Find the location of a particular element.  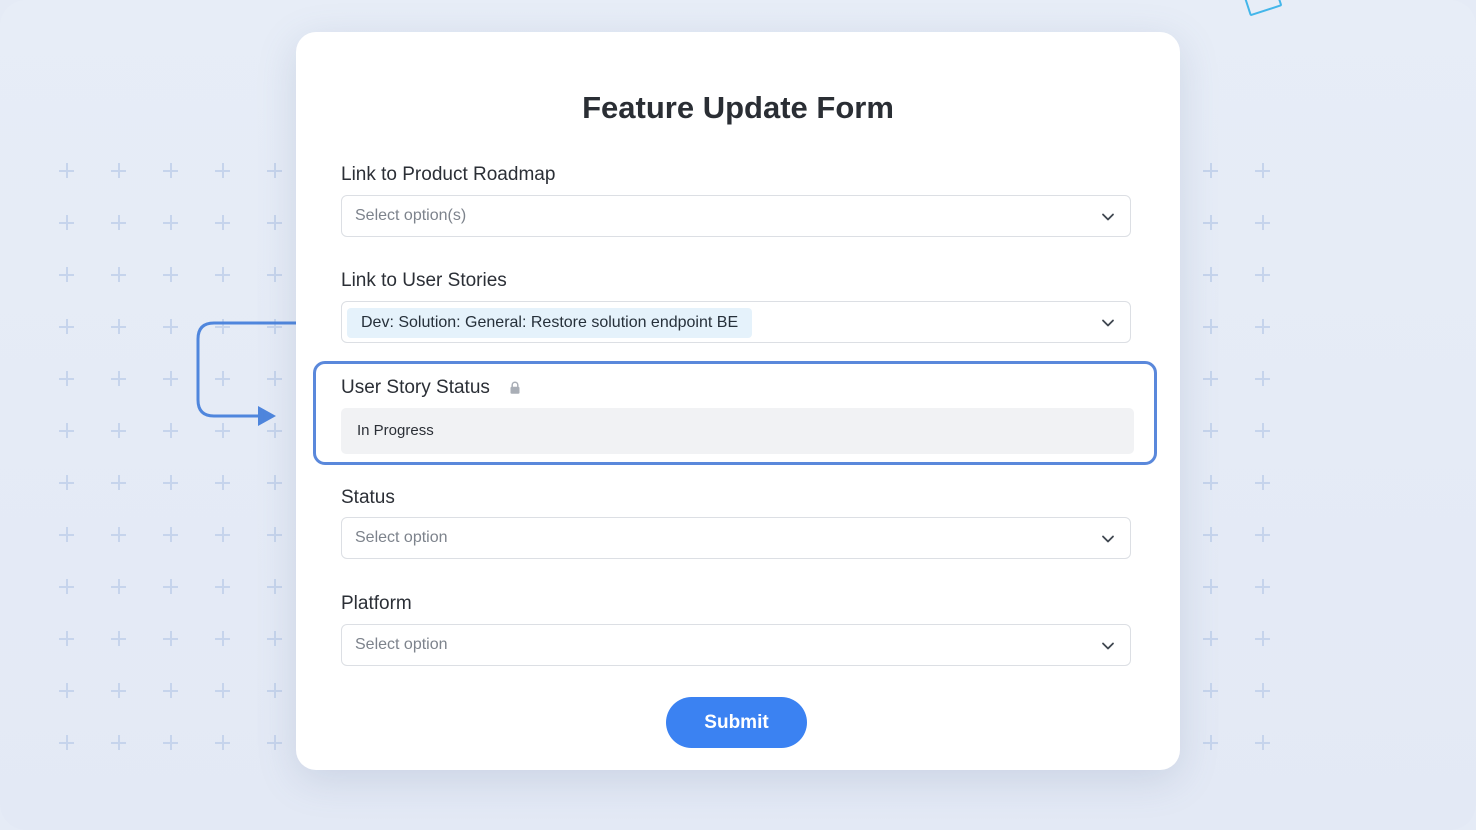

user-story-status-value: In Progress is located at coordinates (395, 430).